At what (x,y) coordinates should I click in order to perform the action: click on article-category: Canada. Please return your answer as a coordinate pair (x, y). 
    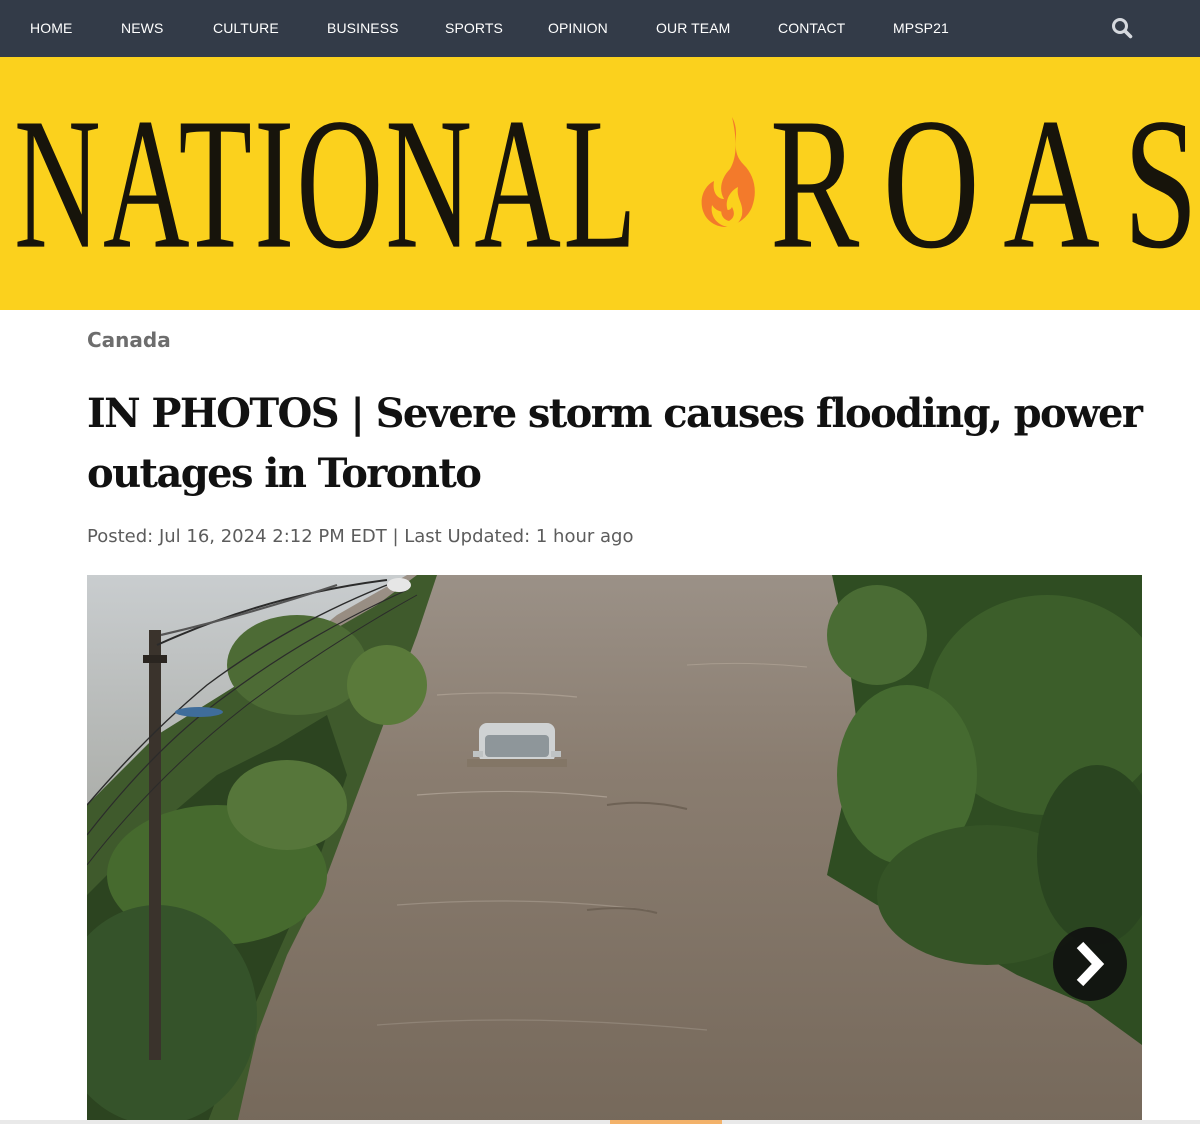
    Looking at the image, I should click on (129, 340).